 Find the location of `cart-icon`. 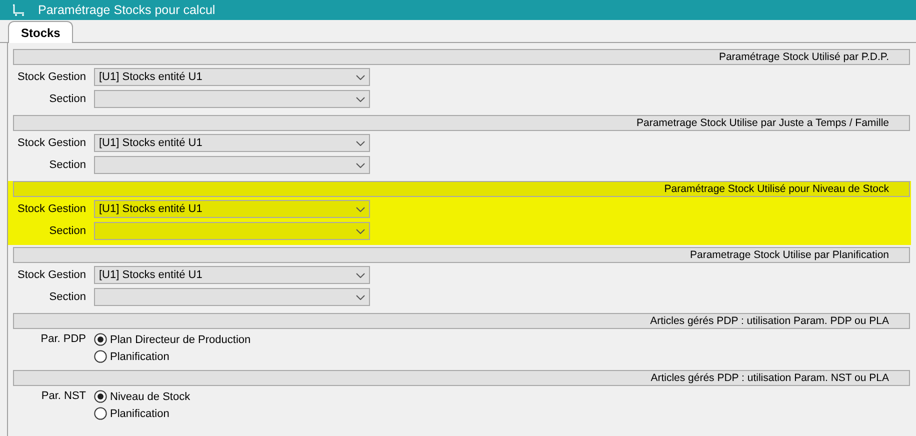

cart-icon is located at coordinates (19, 10).